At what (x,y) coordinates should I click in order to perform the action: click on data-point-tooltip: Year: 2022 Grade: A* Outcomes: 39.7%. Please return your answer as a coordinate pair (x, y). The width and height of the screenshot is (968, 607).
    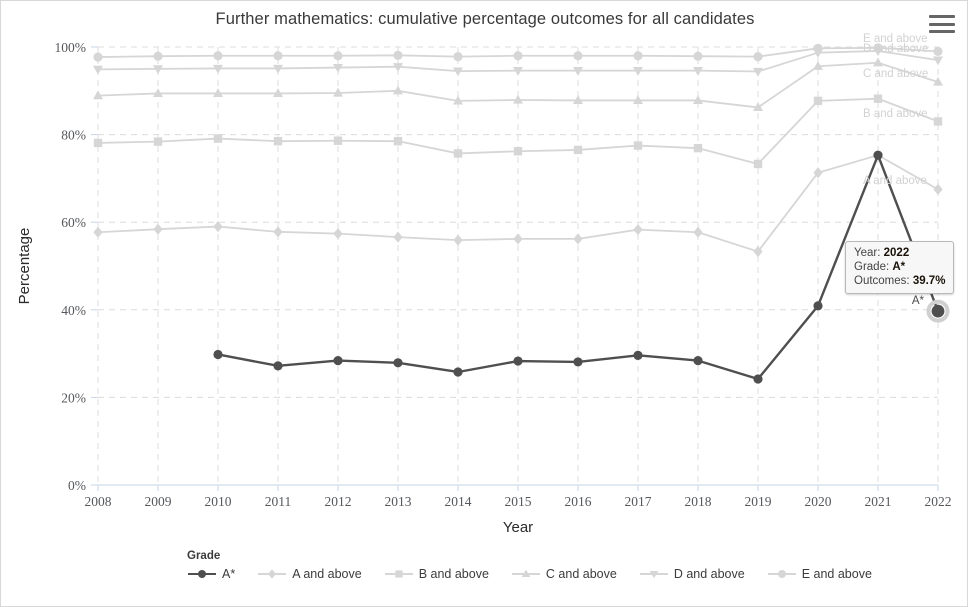
    Looking at the image, I should click on (900, 267).